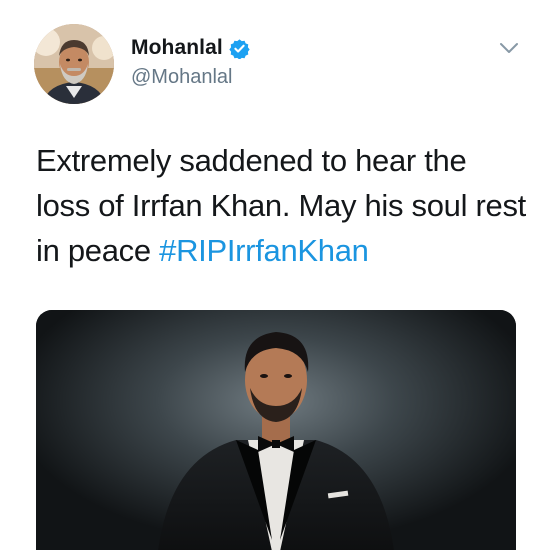  I want to click on display-name: Mohanlal, so click(177, 48).